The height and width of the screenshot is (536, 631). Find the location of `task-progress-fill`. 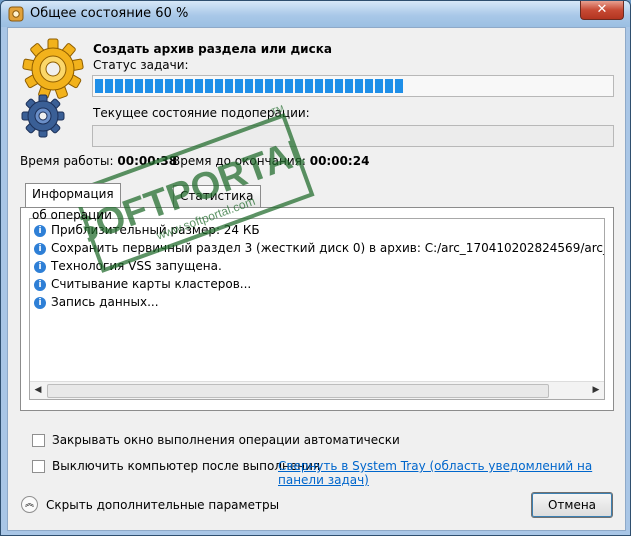

task-progress-fill is located at coordinates (250, 86).